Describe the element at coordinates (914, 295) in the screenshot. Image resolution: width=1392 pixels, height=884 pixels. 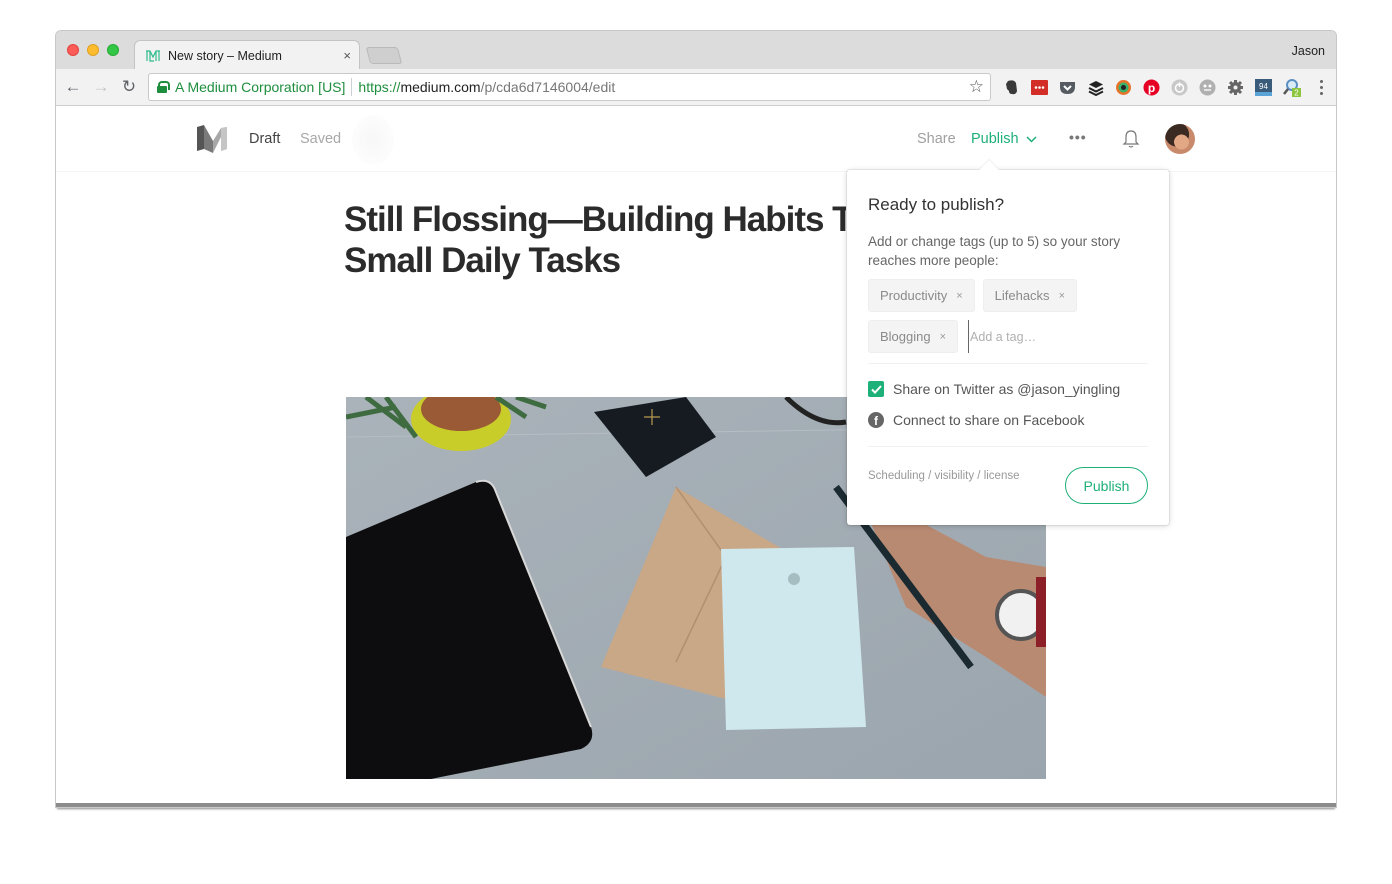
I see `tag-label: Productivity` at that location.